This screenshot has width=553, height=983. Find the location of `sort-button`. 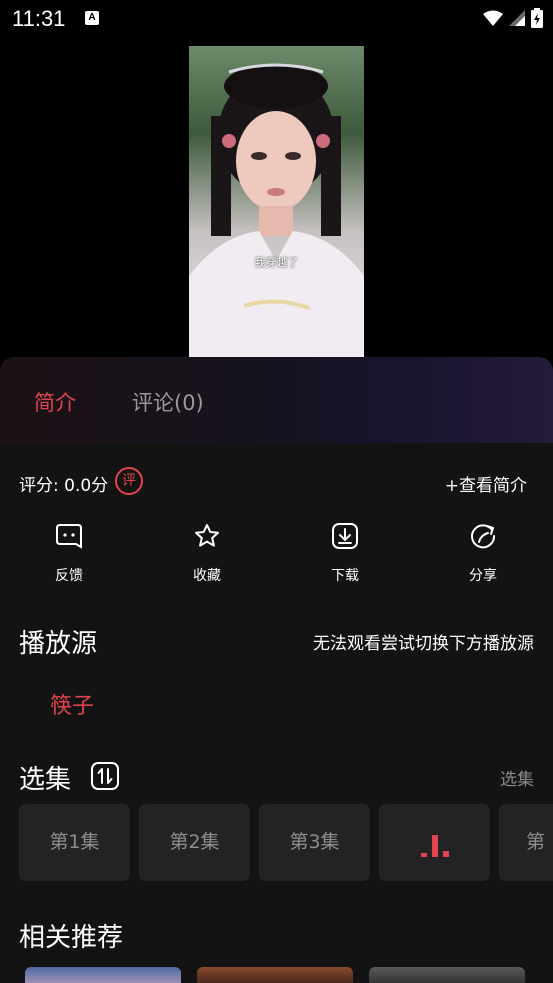

sort-button is located at coordinates (105, 776).